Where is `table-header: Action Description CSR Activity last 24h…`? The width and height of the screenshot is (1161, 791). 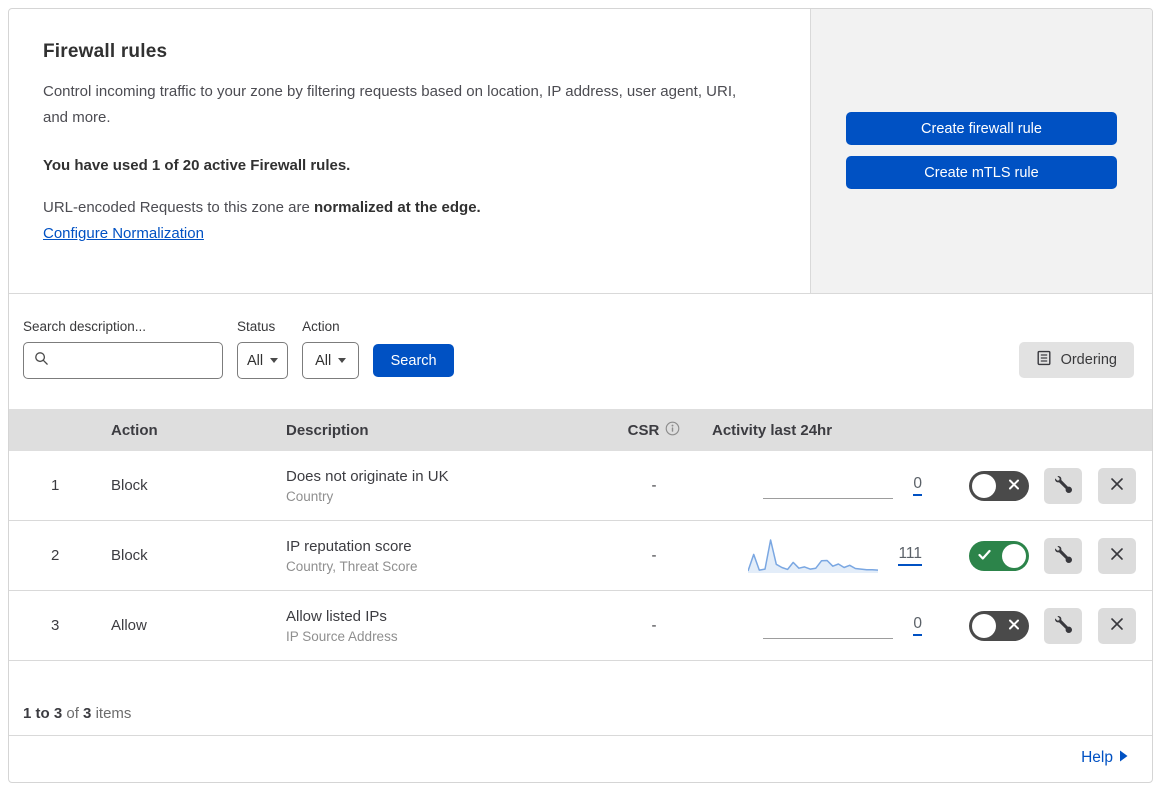 table-header: Action Description CSR Activity last 24h… is located at coordinates (580, 430).